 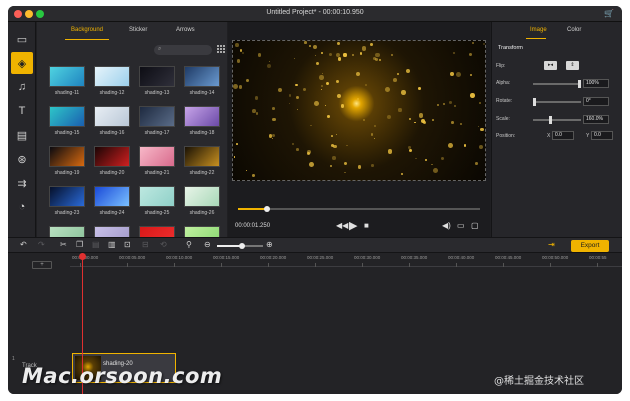 What do you see at coordinates (596, 101) in the screenshot?
I see `rotate-value: 0°` at bounding box center [596, 101].